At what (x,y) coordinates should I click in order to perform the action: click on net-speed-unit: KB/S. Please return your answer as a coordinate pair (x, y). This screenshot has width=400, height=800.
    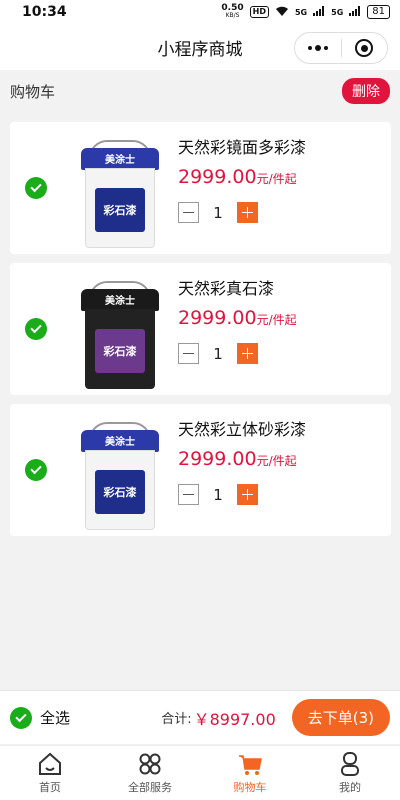
    Looking at the image, I should click on (232, 15).